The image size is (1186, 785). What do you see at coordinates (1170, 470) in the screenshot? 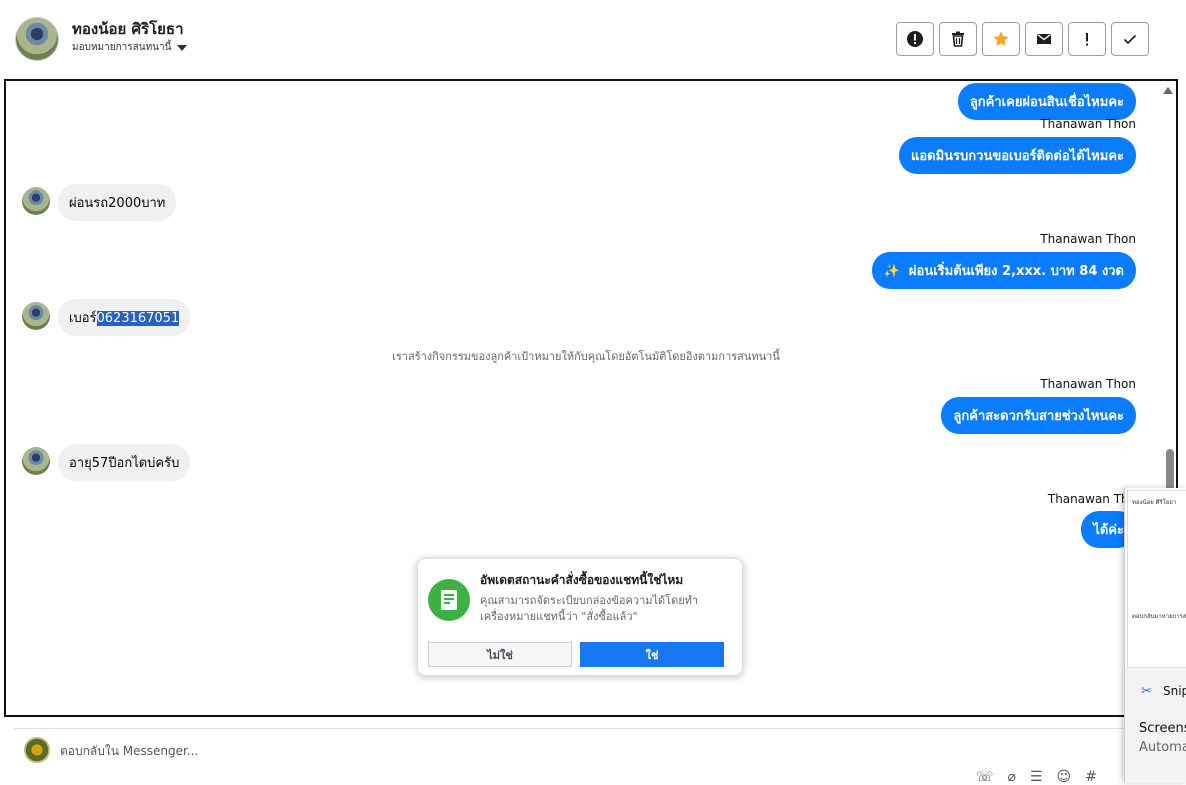
I see `scroll-thumb` at bounding box center [1170, 470].